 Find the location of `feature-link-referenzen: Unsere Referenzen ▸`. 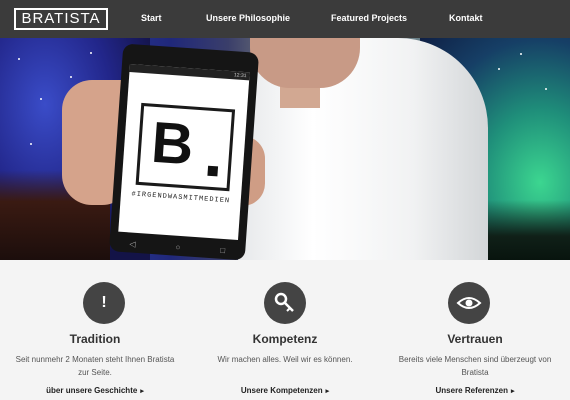

feature-link-referenzen: Unsere Referenzen ▸ is located at coordinates (475, 390).